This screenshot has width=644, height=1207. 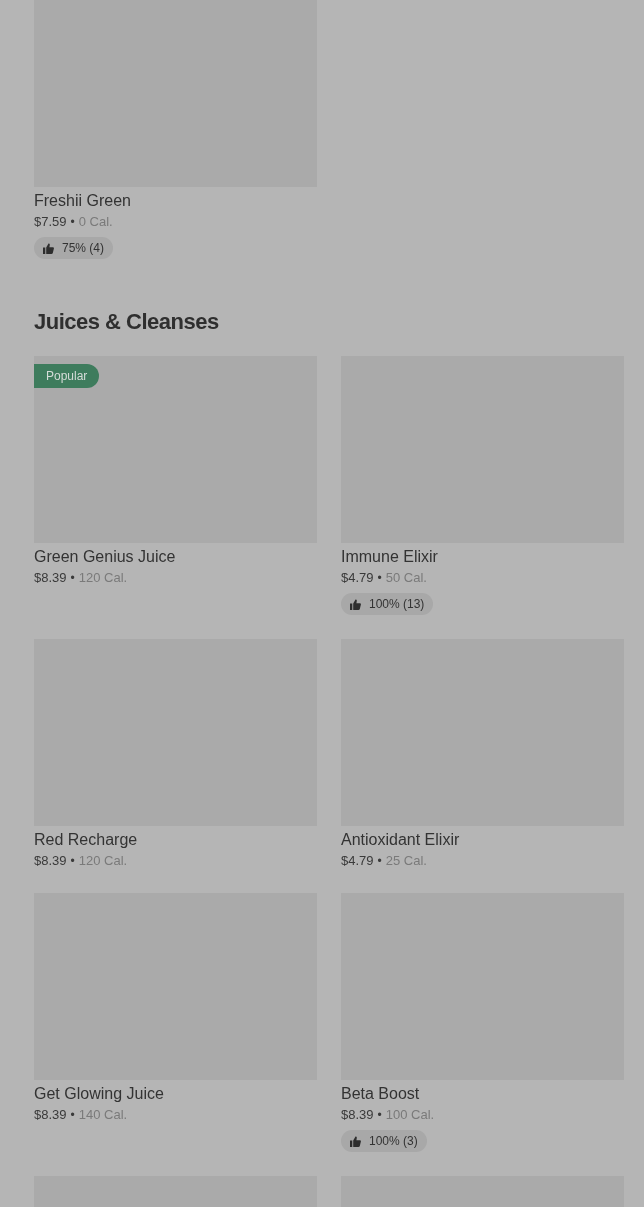 What do you see at coordinates (127, 322) in the screenshot?
I see `section-heading: Juices & Cleanses` at bounding box center [127, 322].